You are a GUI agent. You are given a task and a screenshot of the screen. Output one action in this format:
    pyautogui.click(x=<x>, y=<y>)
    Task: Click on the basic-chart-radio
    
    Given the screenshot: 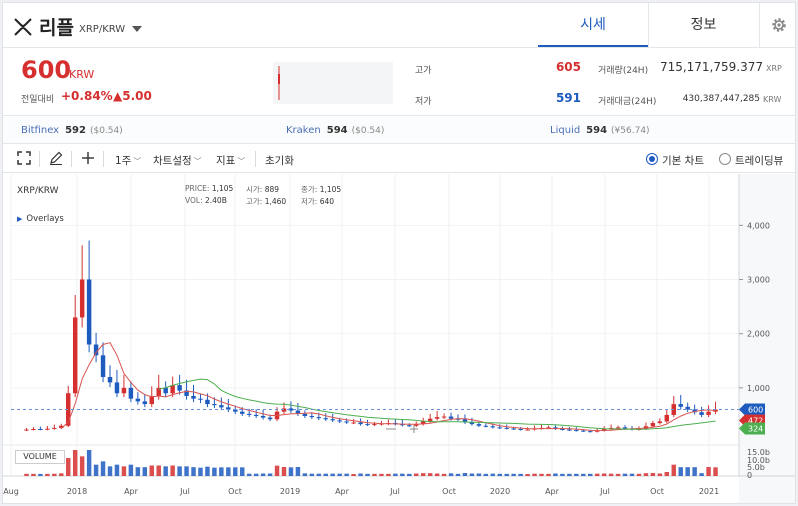 What is the action you would take?
    pyautogui.click(x=652, y=159)
    